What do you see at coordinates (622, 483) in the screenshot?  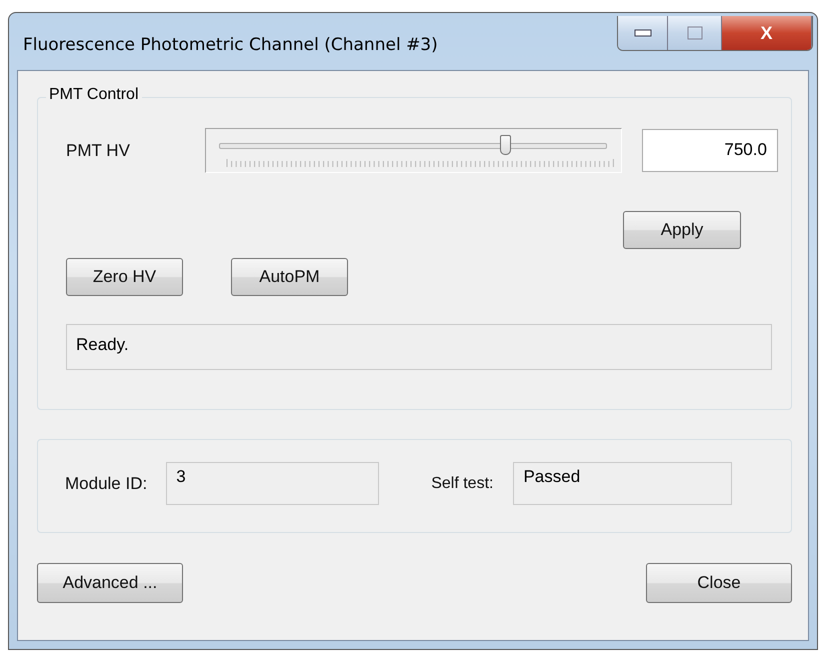 I see `self-test-field: Passed` at bounding box center [622, 483].